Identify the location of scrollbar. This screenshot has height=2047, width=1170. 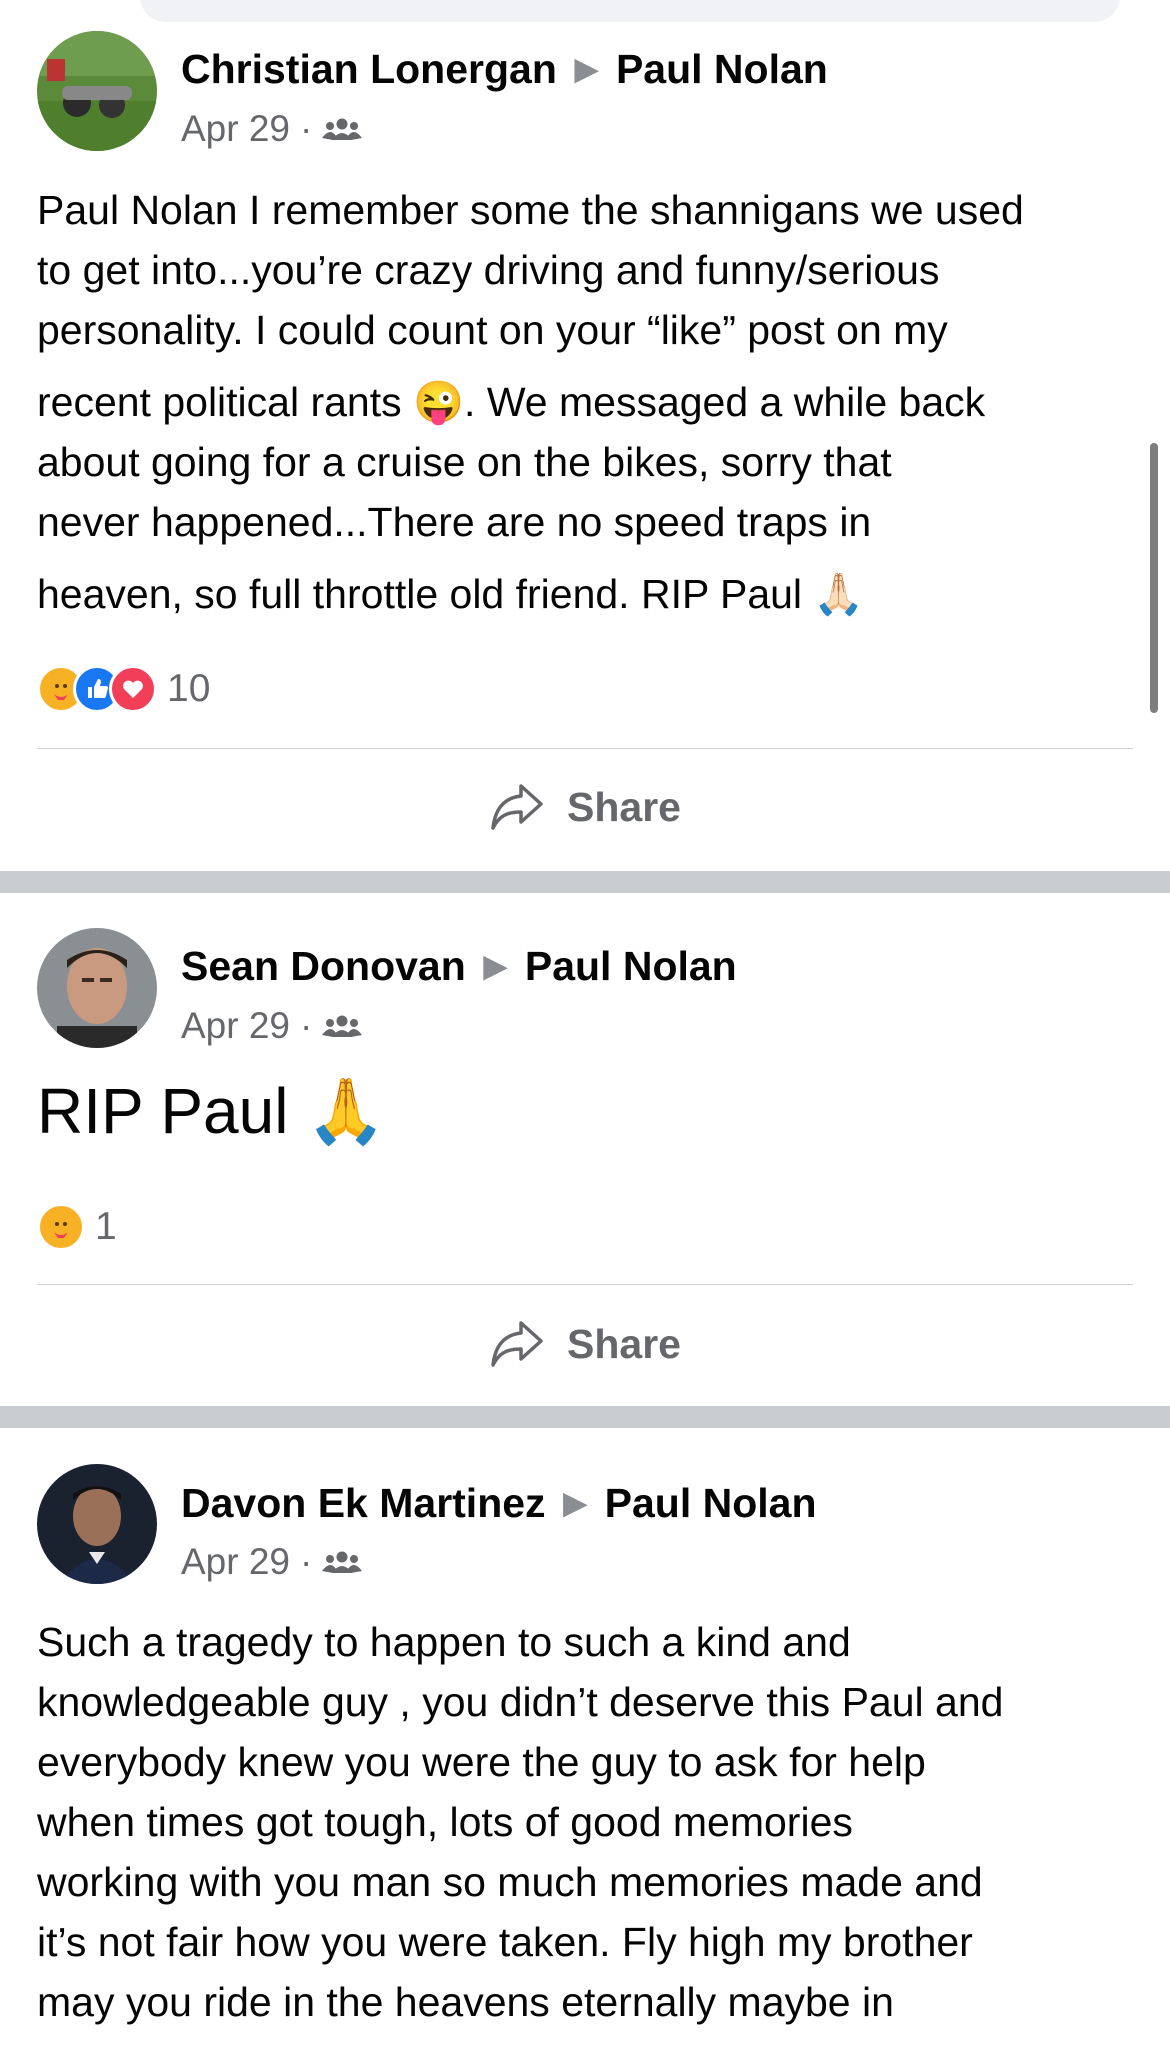
(1154, 578).